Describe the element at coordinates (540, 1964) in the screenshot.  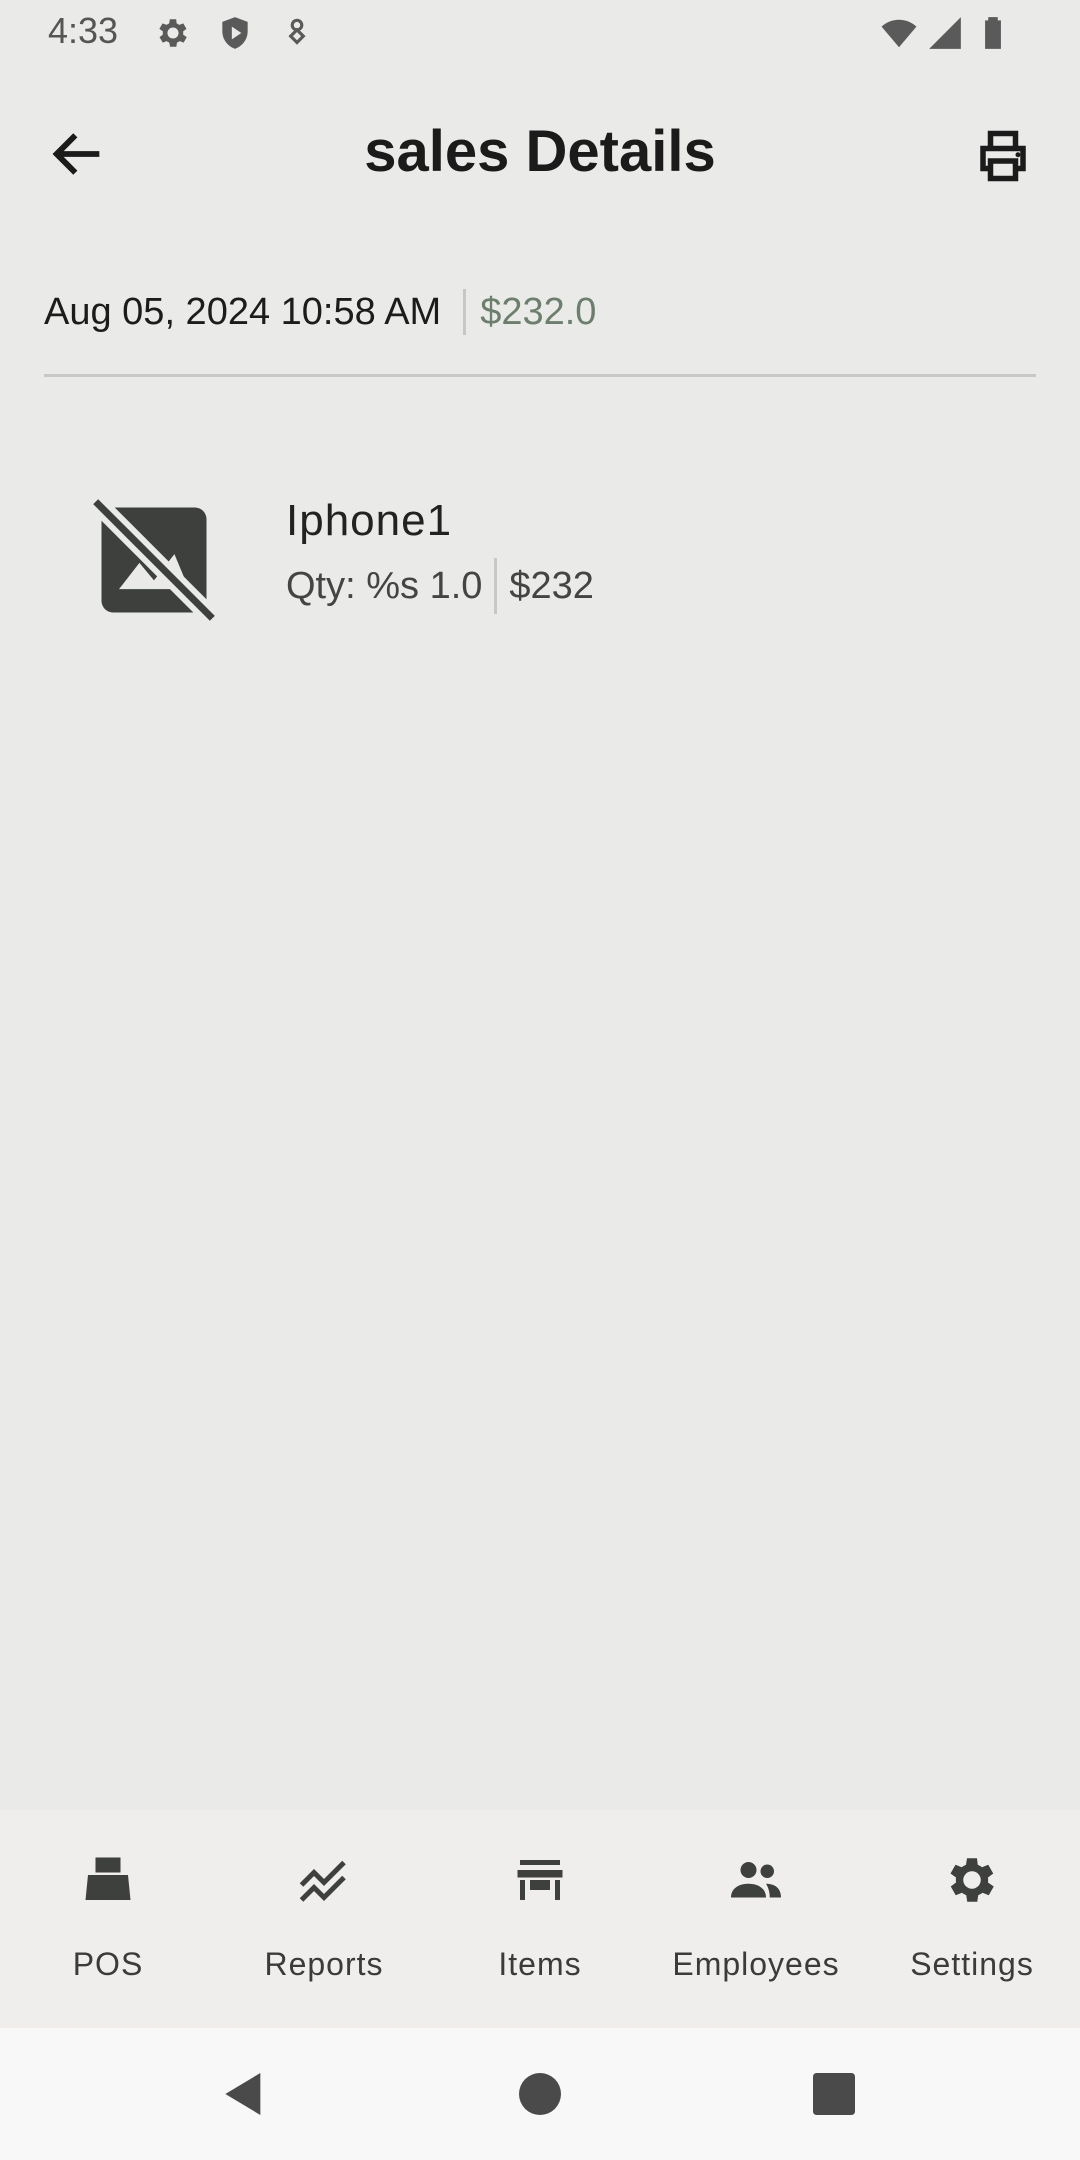
I see `nav-label: Items` at that location.